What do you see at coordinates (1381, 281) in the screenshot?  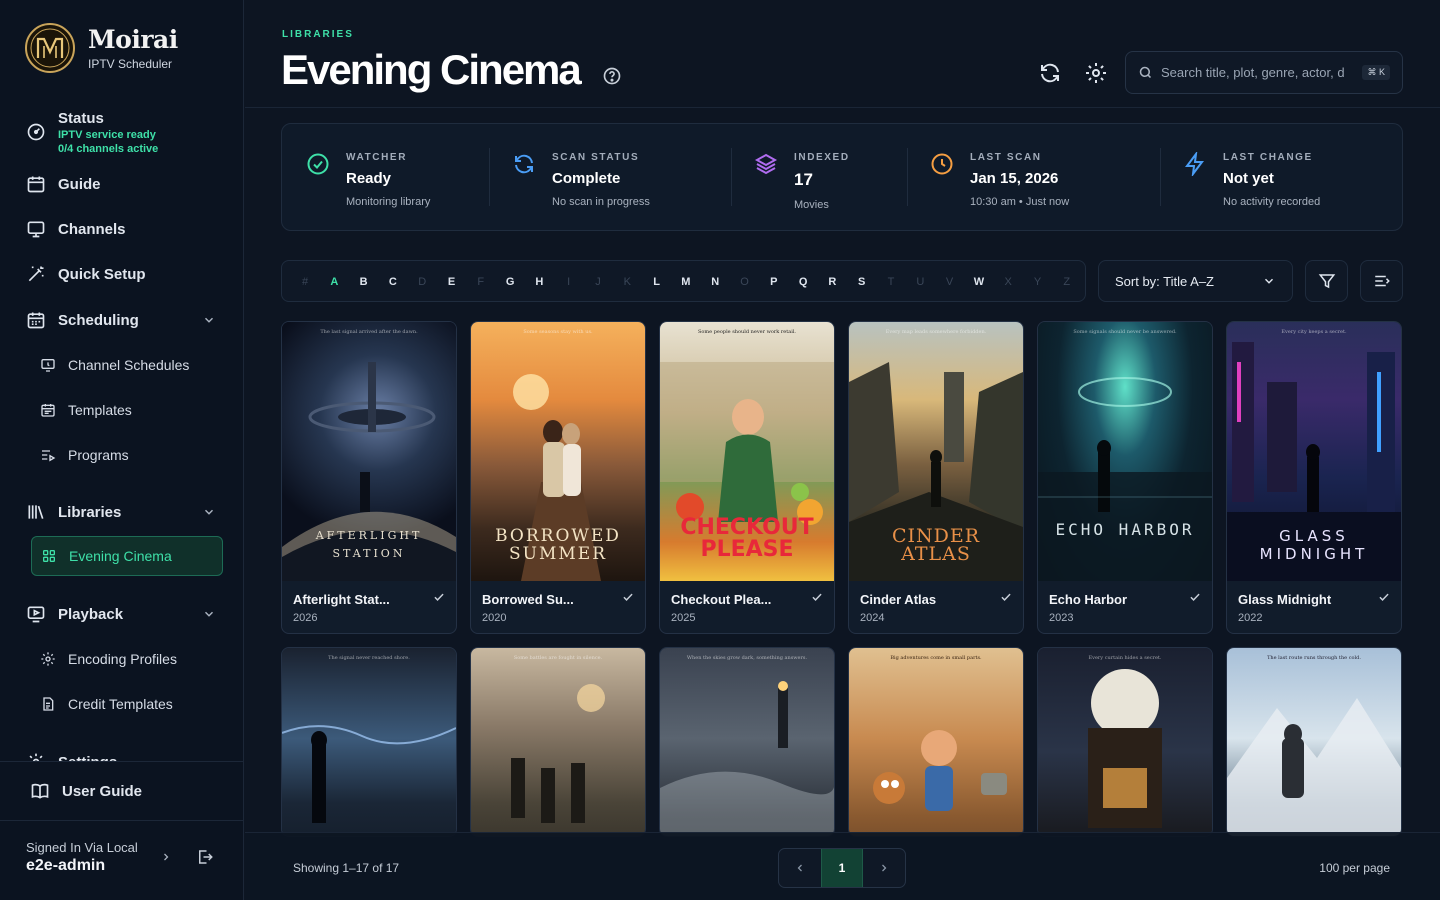 I see `view-options-button` at bounding box center [1381, 281].